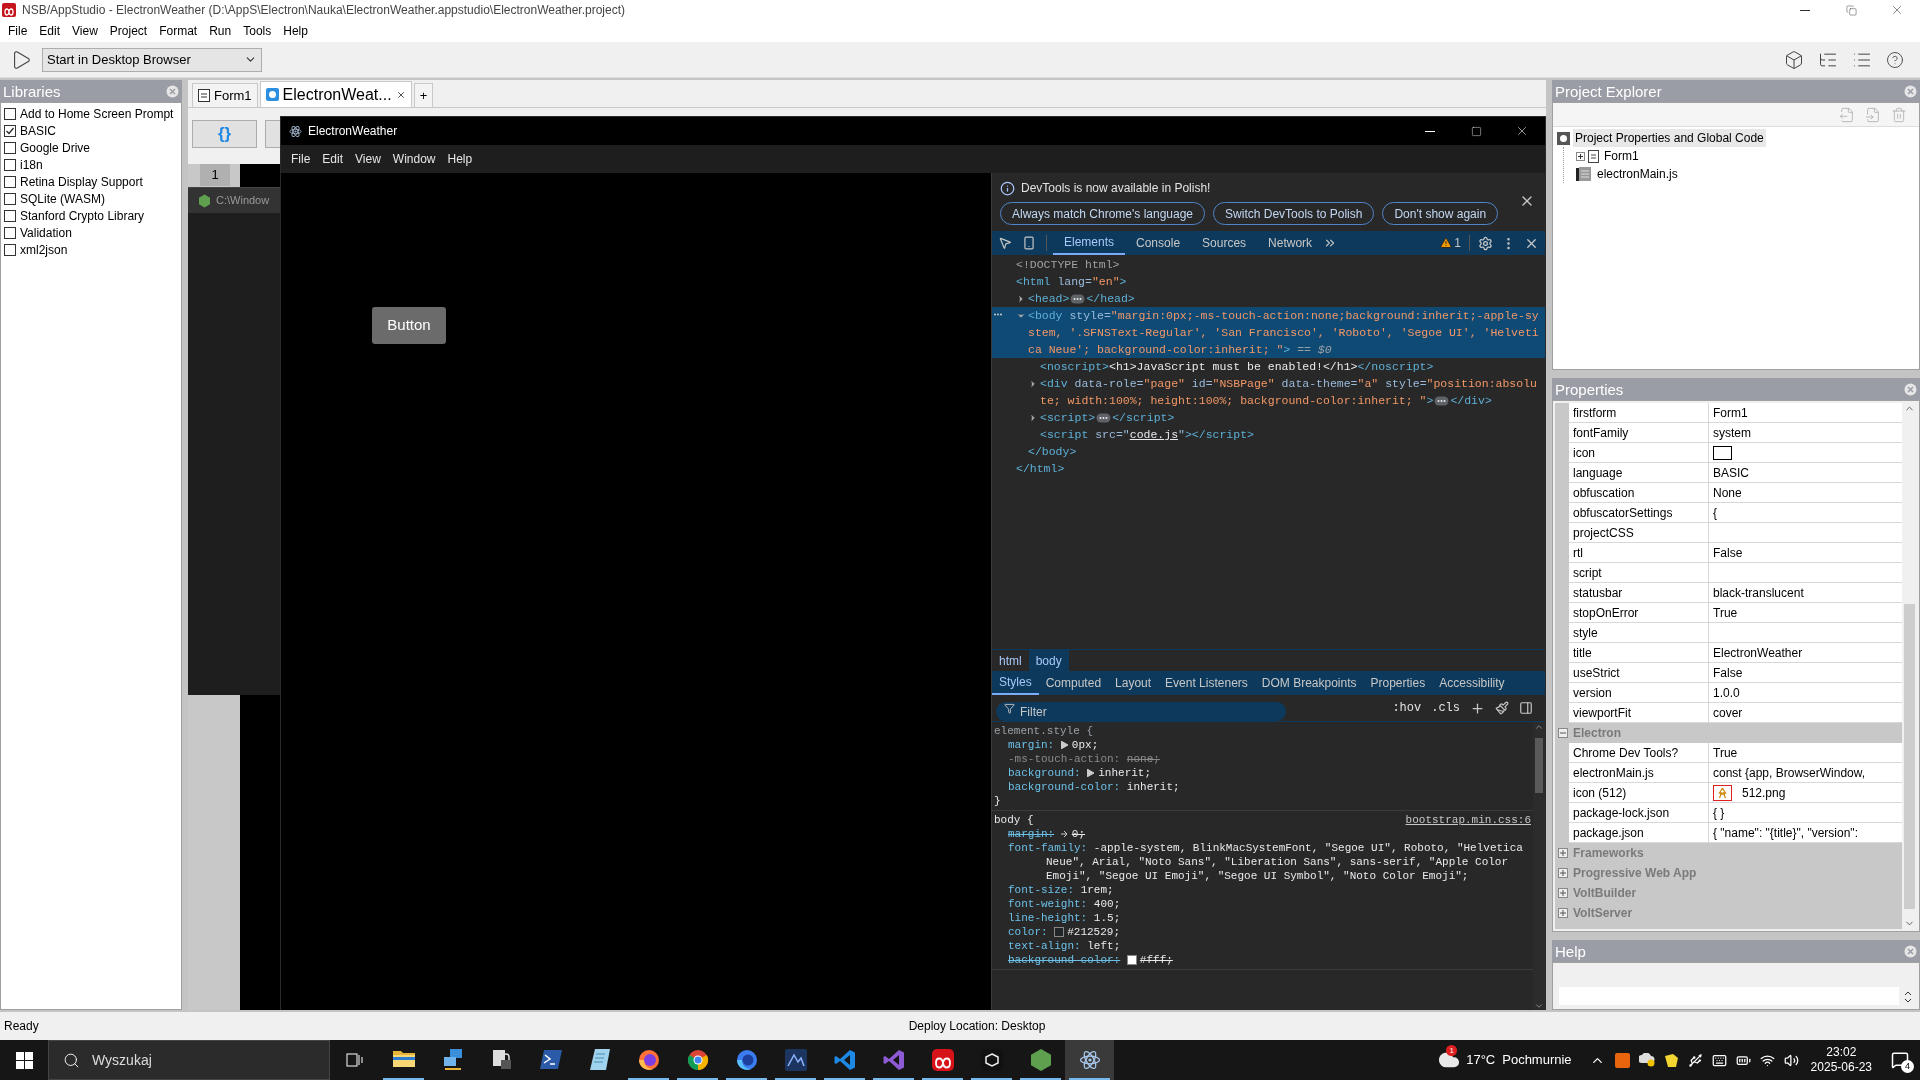 Image resolution: width=1920 pixels, height=1080 pixels. I want to click on menu-item: Tools, so click(257, 31).